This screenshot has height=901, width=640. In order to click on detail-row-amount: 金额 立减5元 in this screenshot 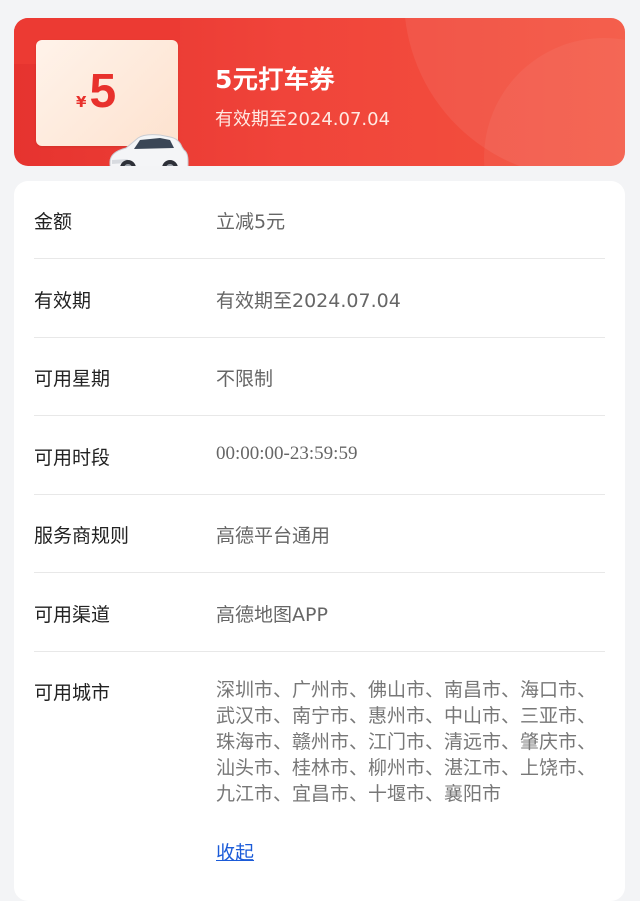, I will do `click(319, 220)`.